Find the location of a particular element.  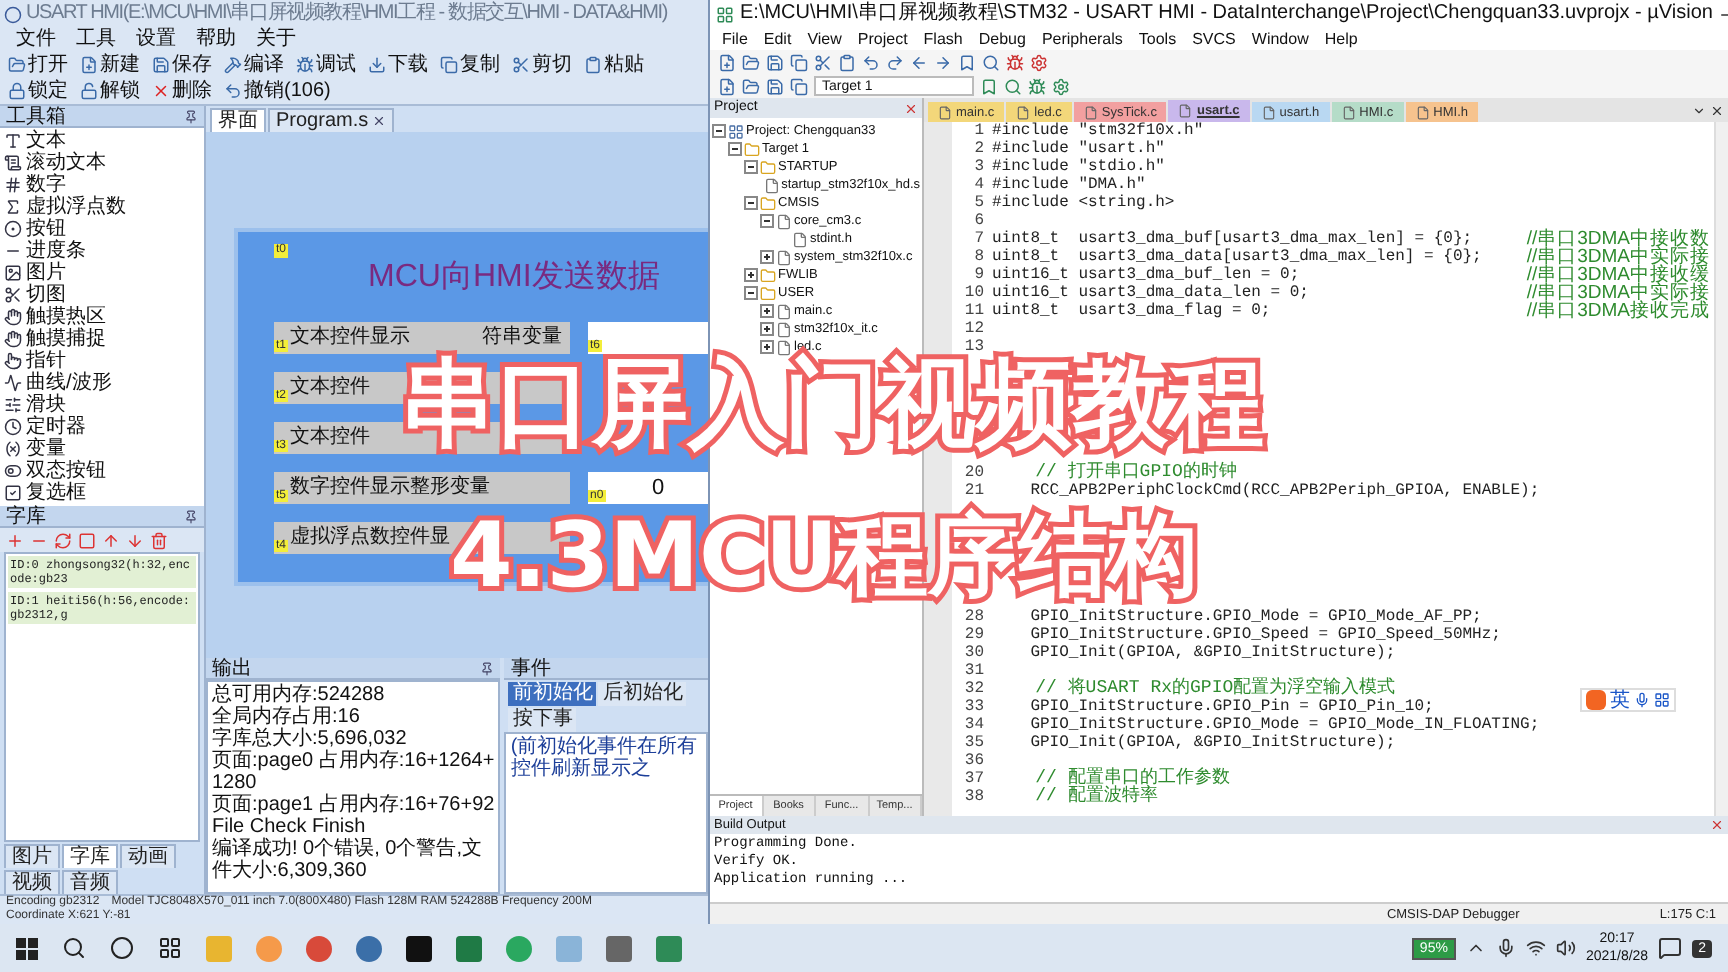

toolbar-button: 复制 is located at coordinates (470, 65).